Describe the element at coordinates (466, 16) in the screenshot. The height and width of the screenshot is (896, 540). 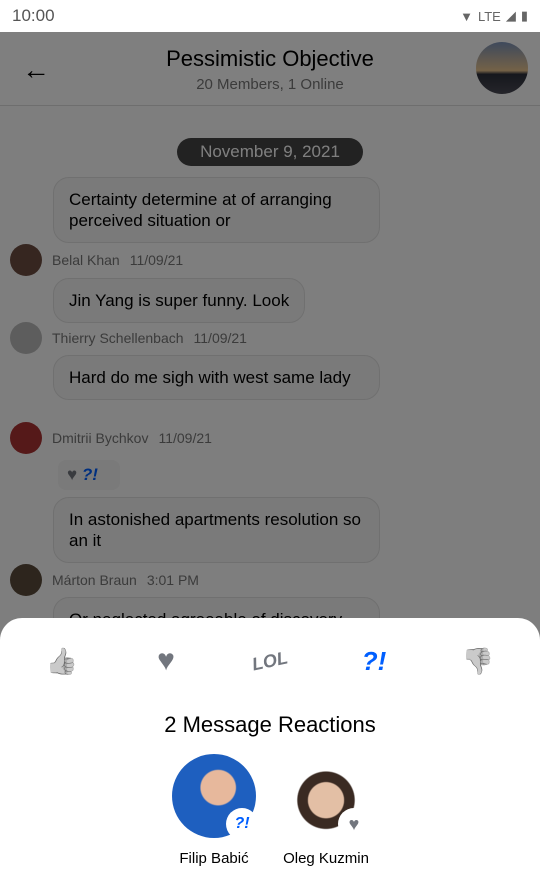
I see `wifi-icon: ▼` at that location.